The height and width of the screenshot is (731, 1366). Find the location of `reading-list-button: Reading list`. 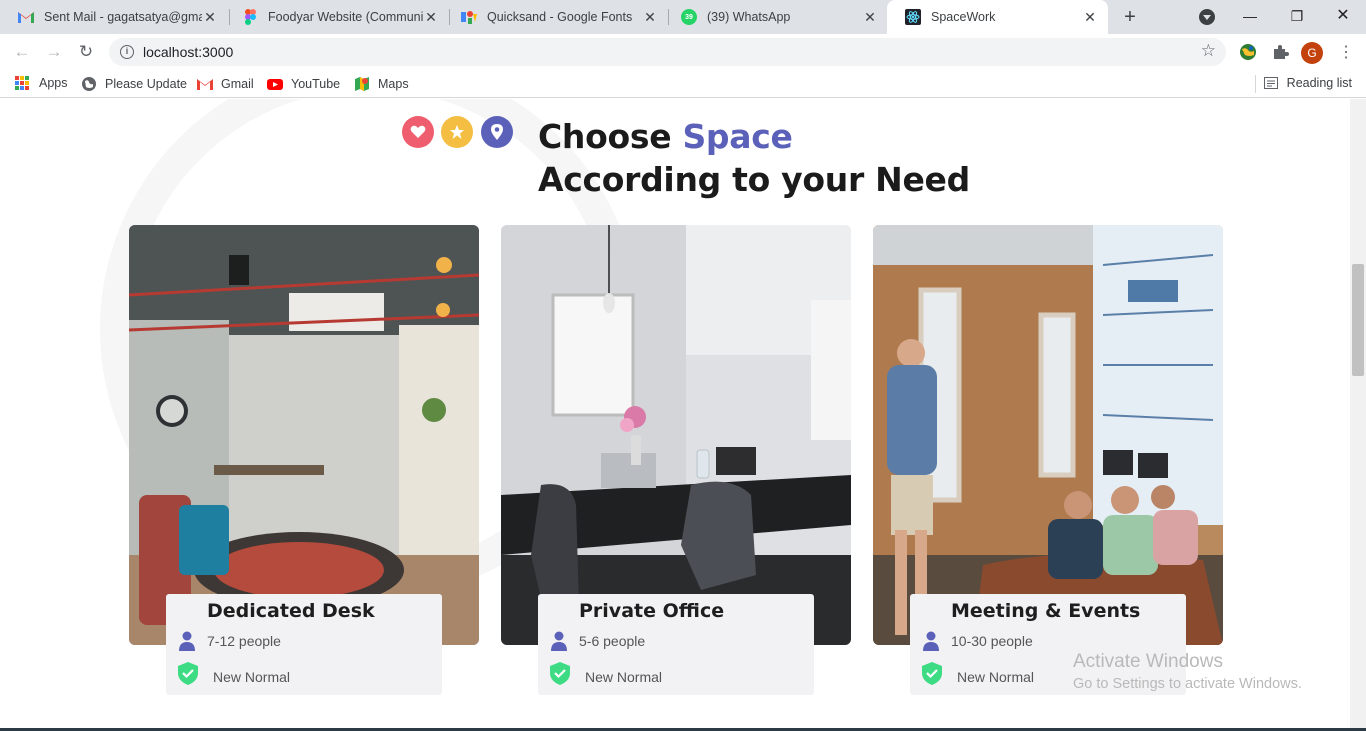

reading-list-button: Reading list is located at coordinates (1307, 83).